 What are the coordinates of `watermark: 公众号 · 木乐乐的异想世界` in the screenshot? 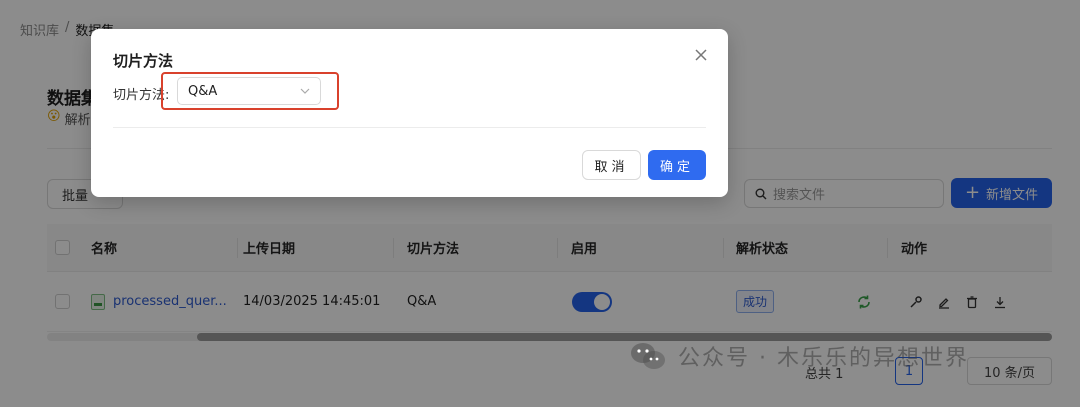 It's located at (798, 356).